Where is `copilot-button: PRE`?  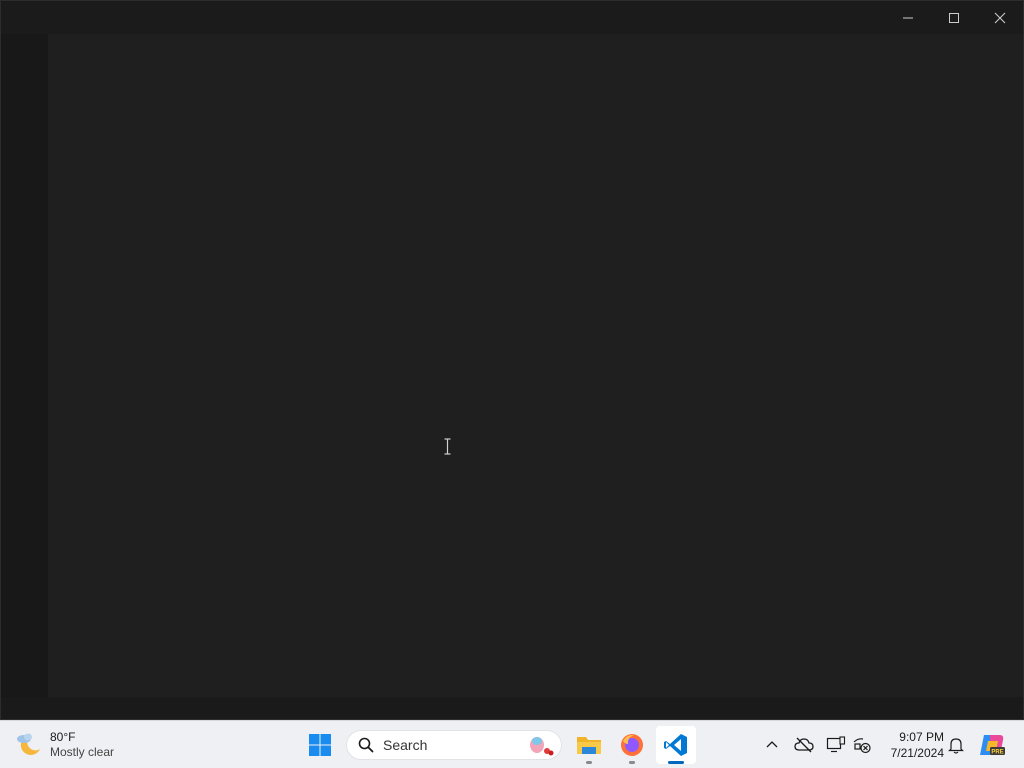 copilot-button: PRE is located at coordinates (992, 745).